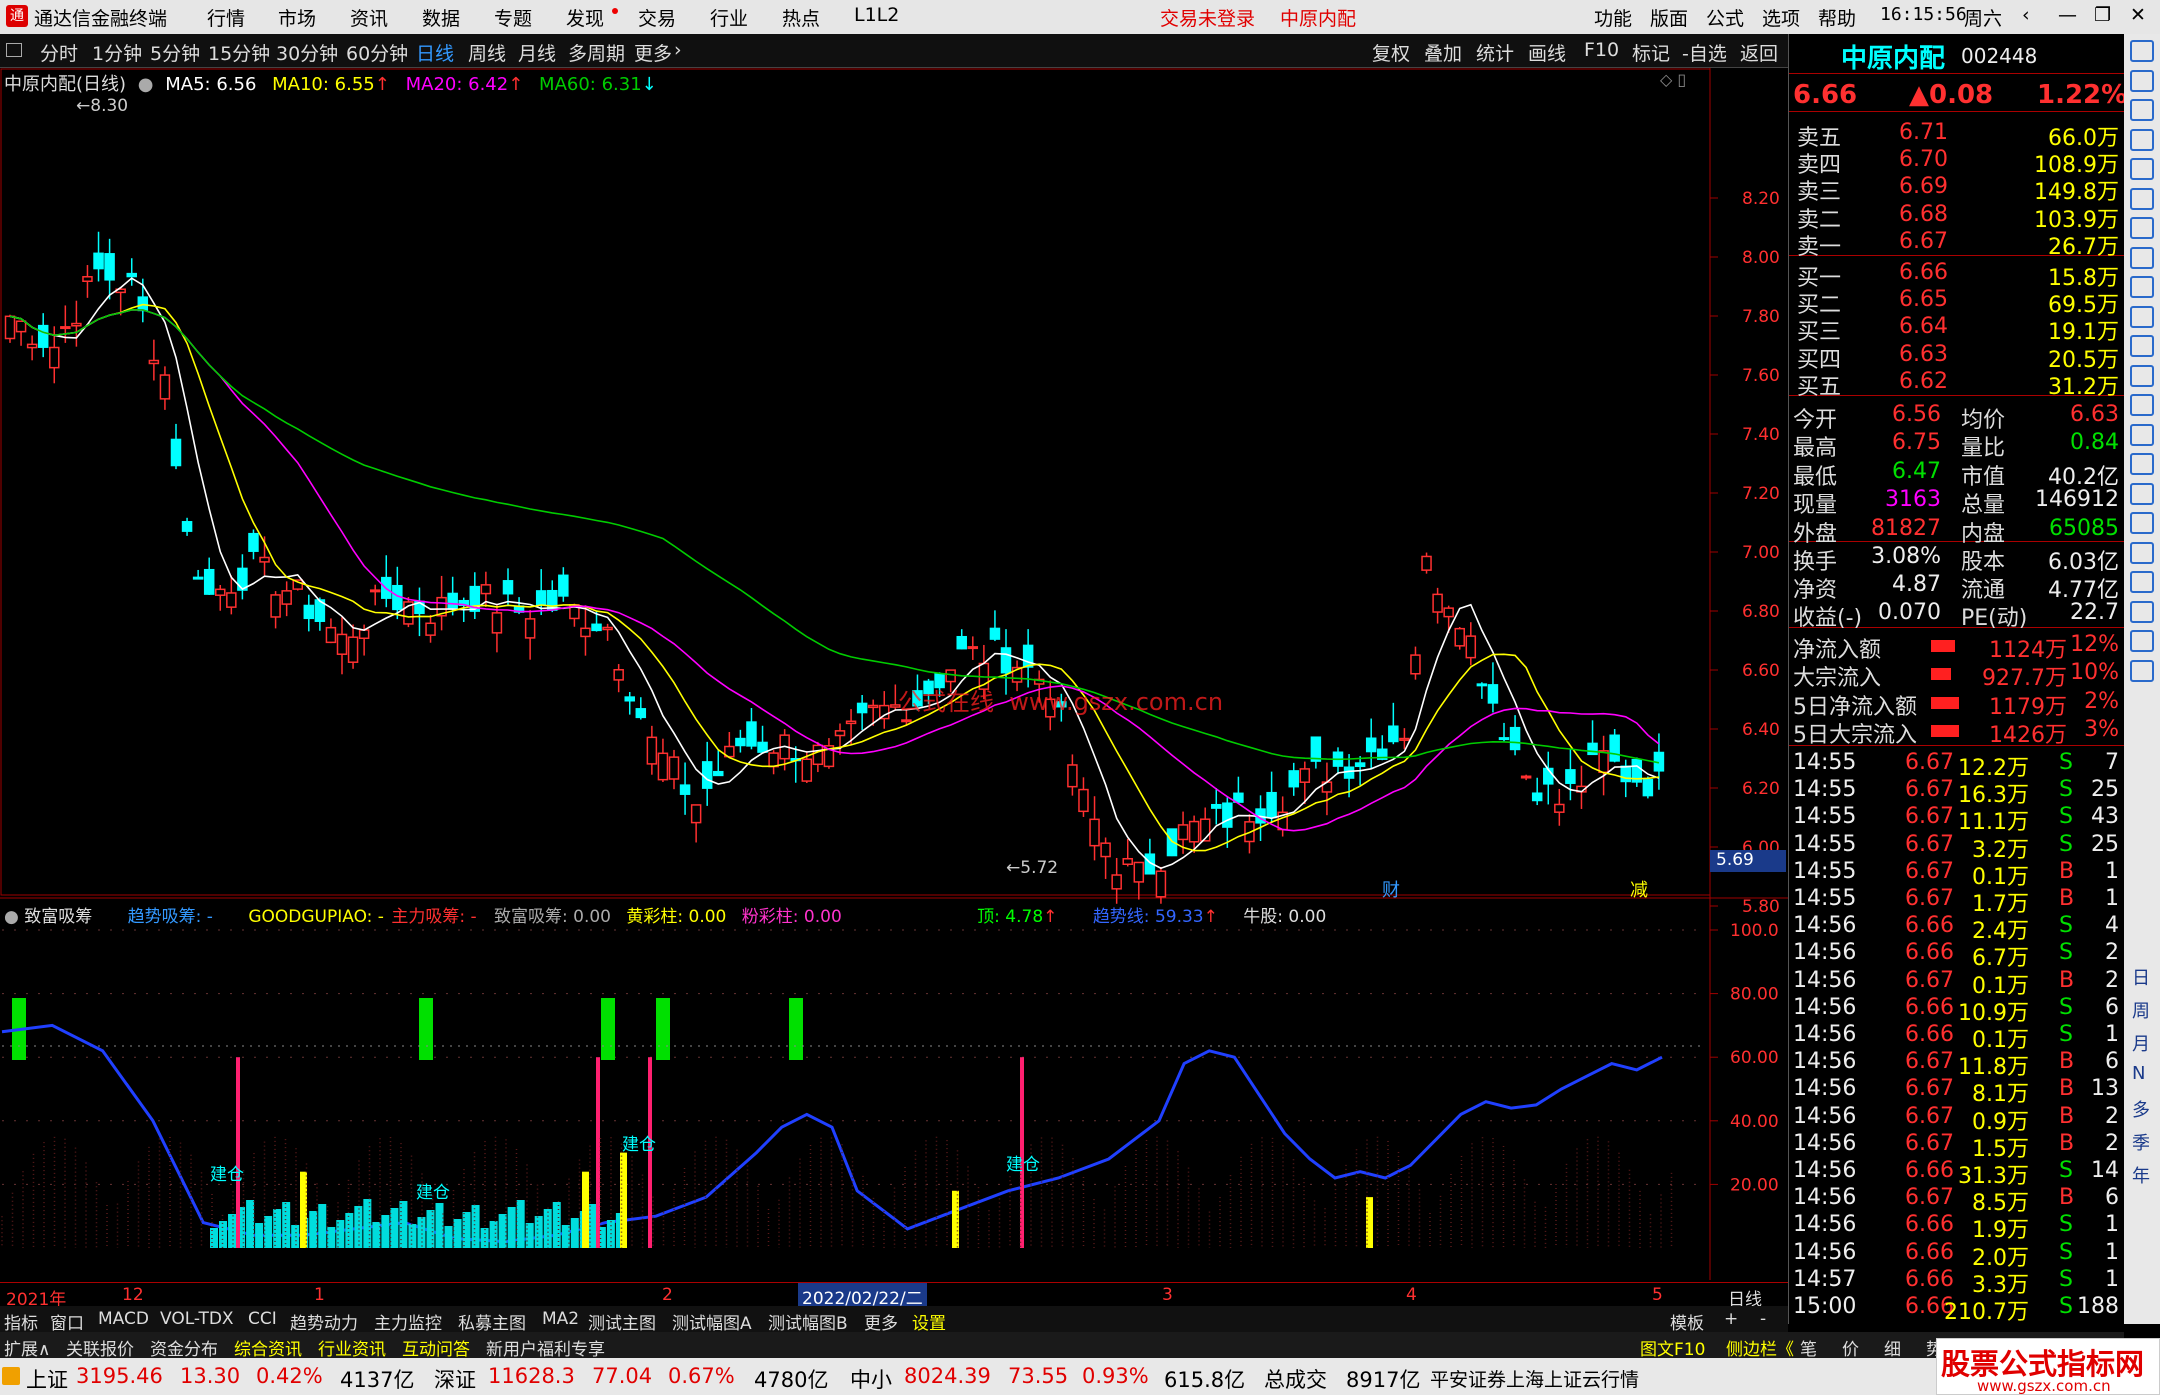 The image size is (2160, 1395). What do you see at coordinates (123, 1319) in the screenshot?
I see `btab-macd: MACD` at bounding box center [123, 1319].